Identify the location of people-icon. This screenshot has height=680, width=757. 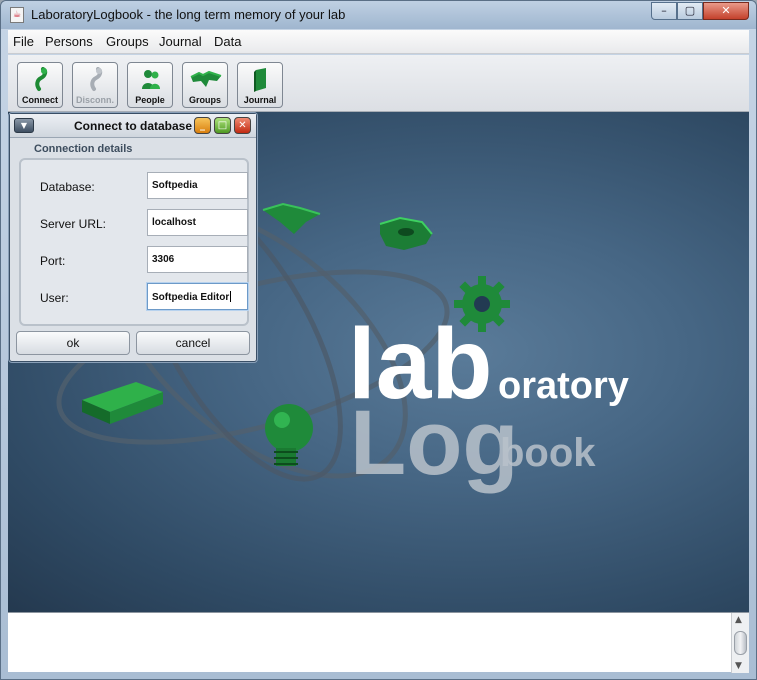
(151, 79).